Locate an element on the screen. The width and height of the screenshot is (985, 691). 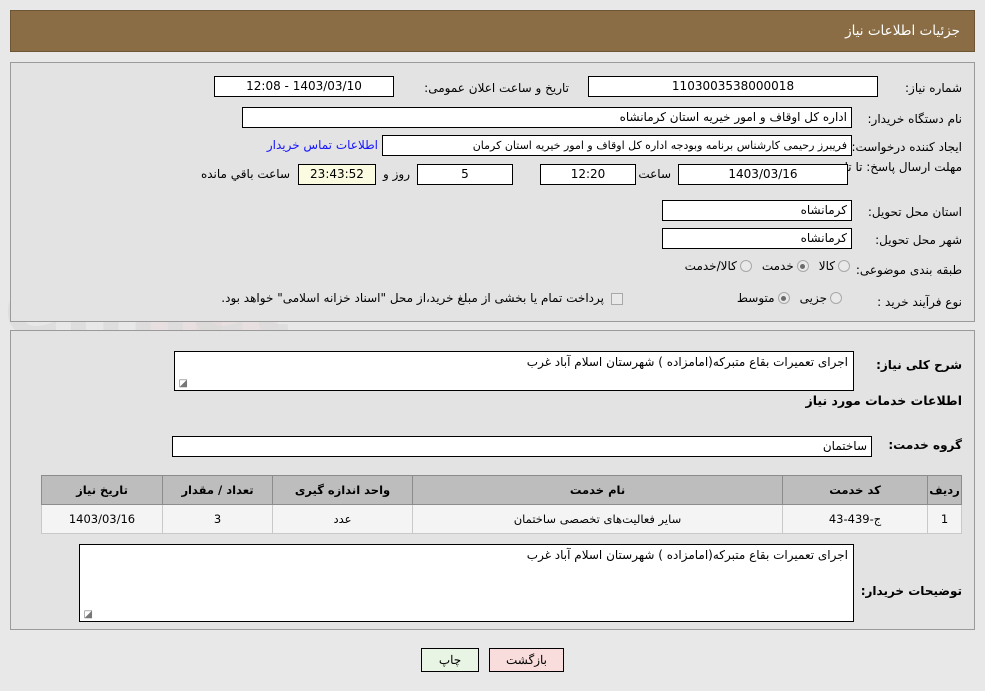
cell-quantity: 3 is located at coordinates (217, 519).